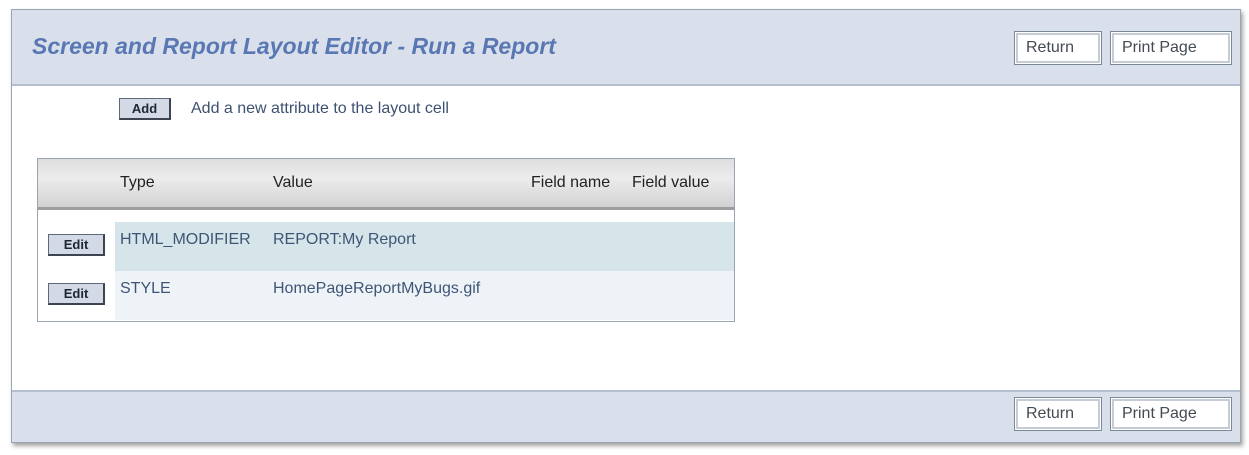 This screenshot has width=1249, height=455. I want to click on table-row: Edit HTML_MODIFIER REPORT:My Report, so click(386, 246).